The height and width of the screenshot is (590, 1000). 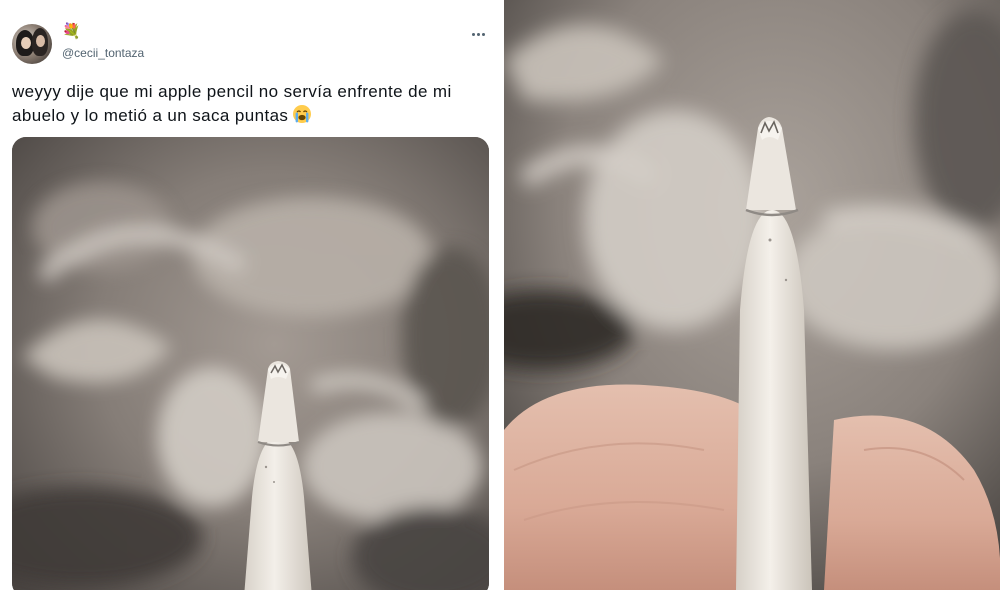 I want to click on more-horizontal-icon, so click(x=478, y=34).